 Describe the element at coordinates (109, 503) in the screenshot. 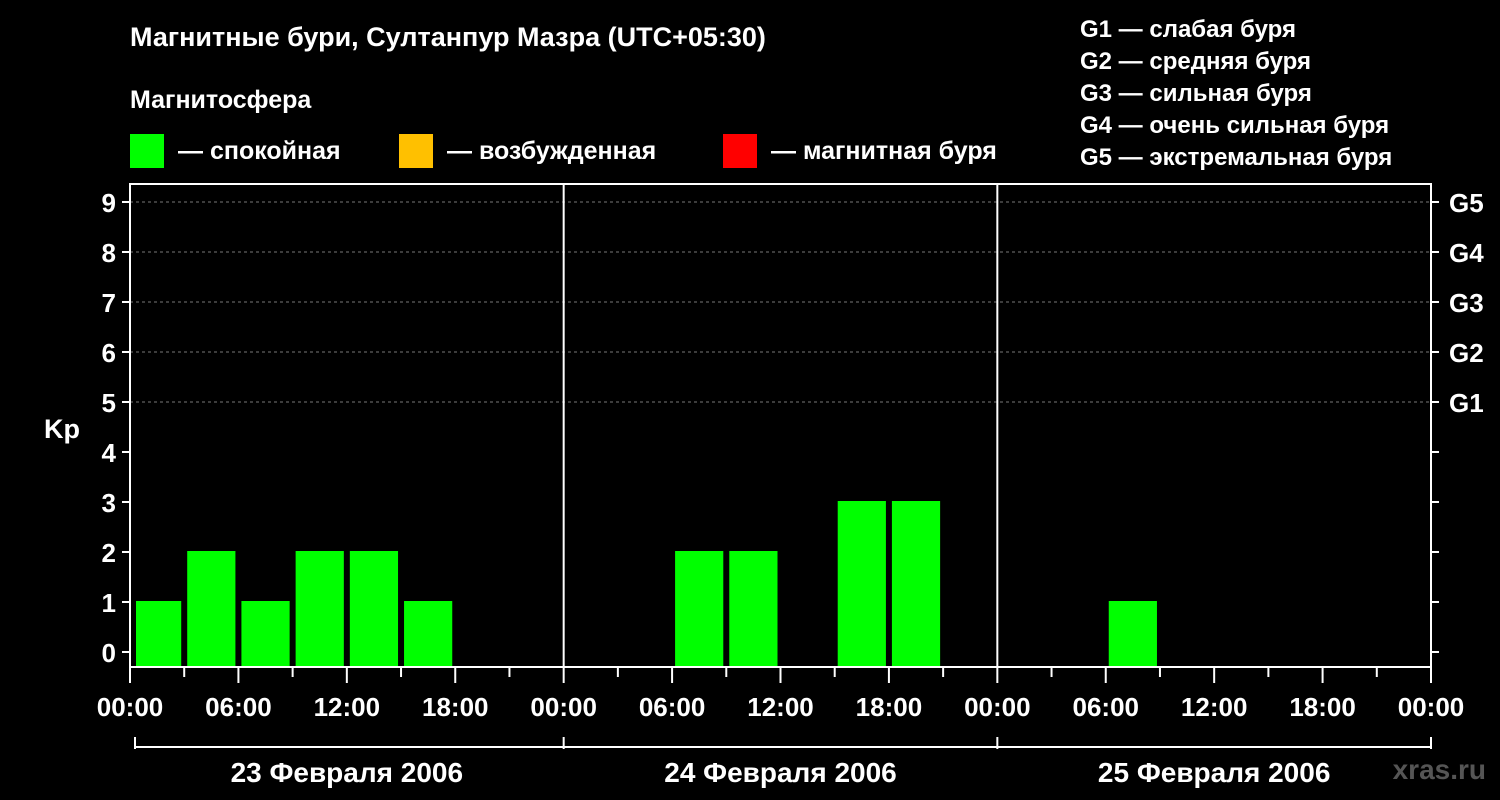

I see `y-tick-label: 3` at that location.